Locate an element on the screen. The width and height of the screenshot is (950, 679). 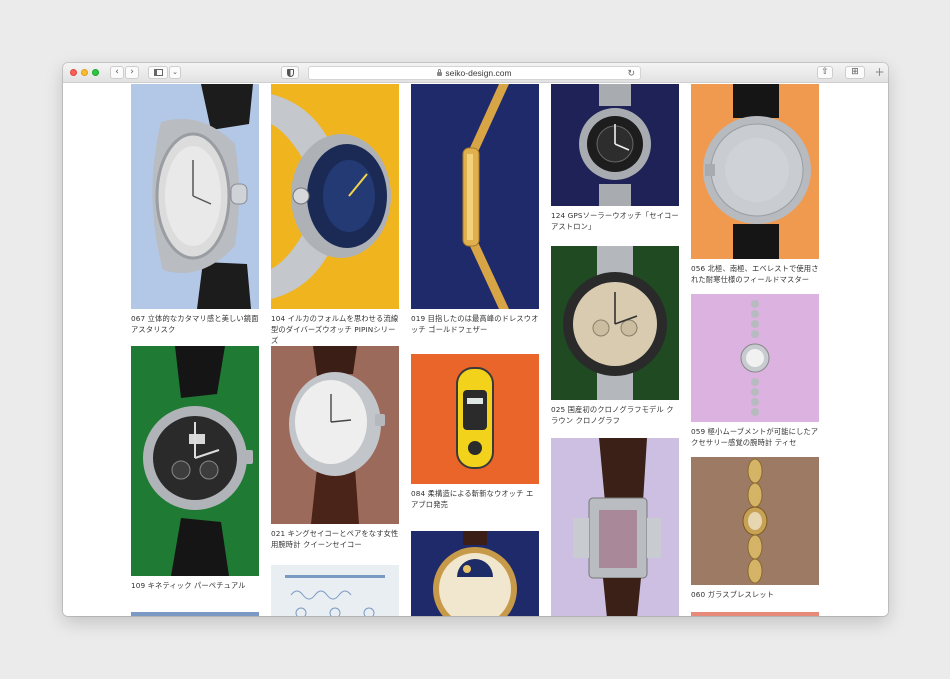
gallery-card: 084 柔構造による斬新なウオッチ エアブロ発売 is located at coordinates (475, 432).